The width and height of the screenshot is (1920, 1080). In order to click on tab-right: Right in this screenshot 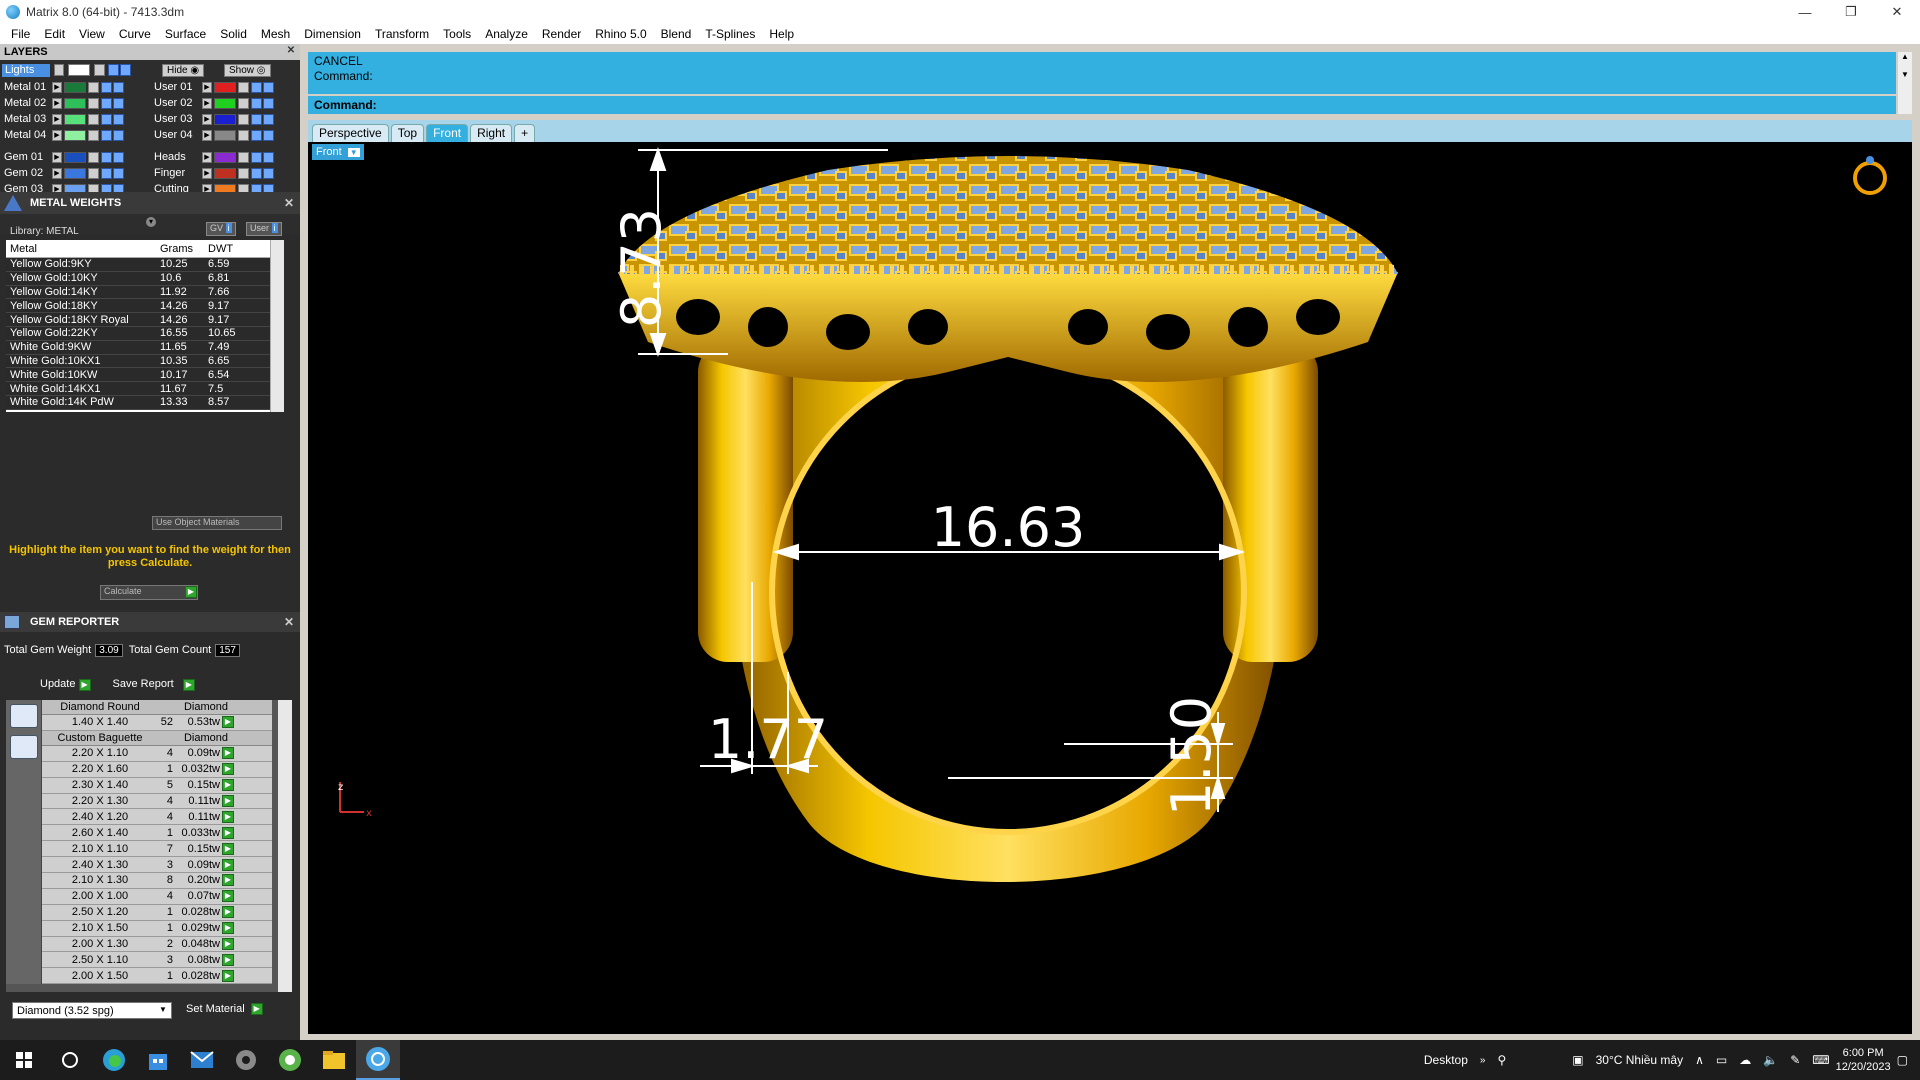, I will do `click(491, 133)`.